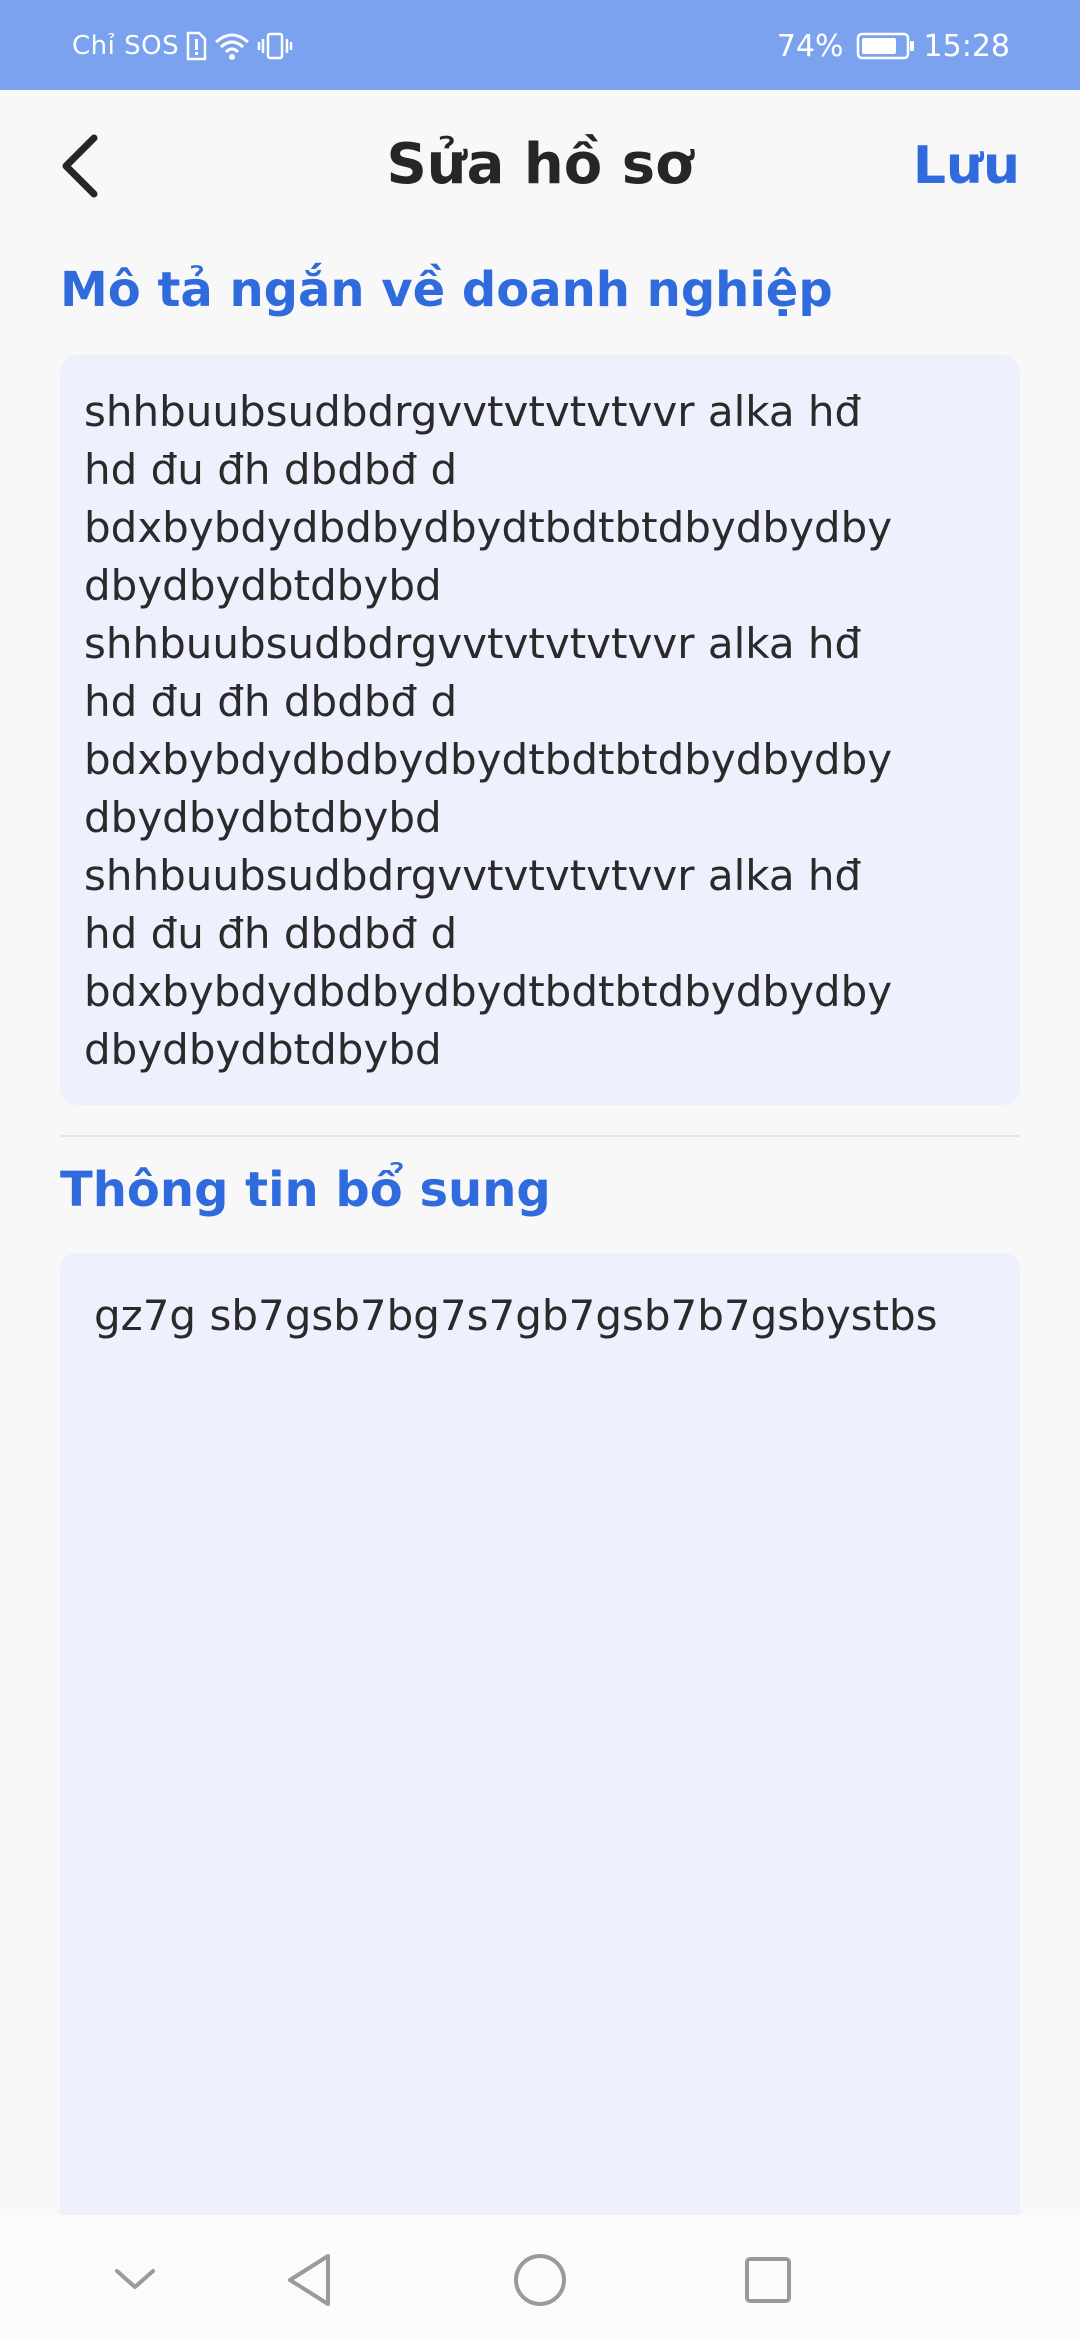 Image resolution: width=1080 pixels, height=2340 pixels. What do you see at coordinates (540, 45) in the screenshot?
I see `status-bar: Chỉ SOS 74% 15:28` at bounding box center [540, 45].